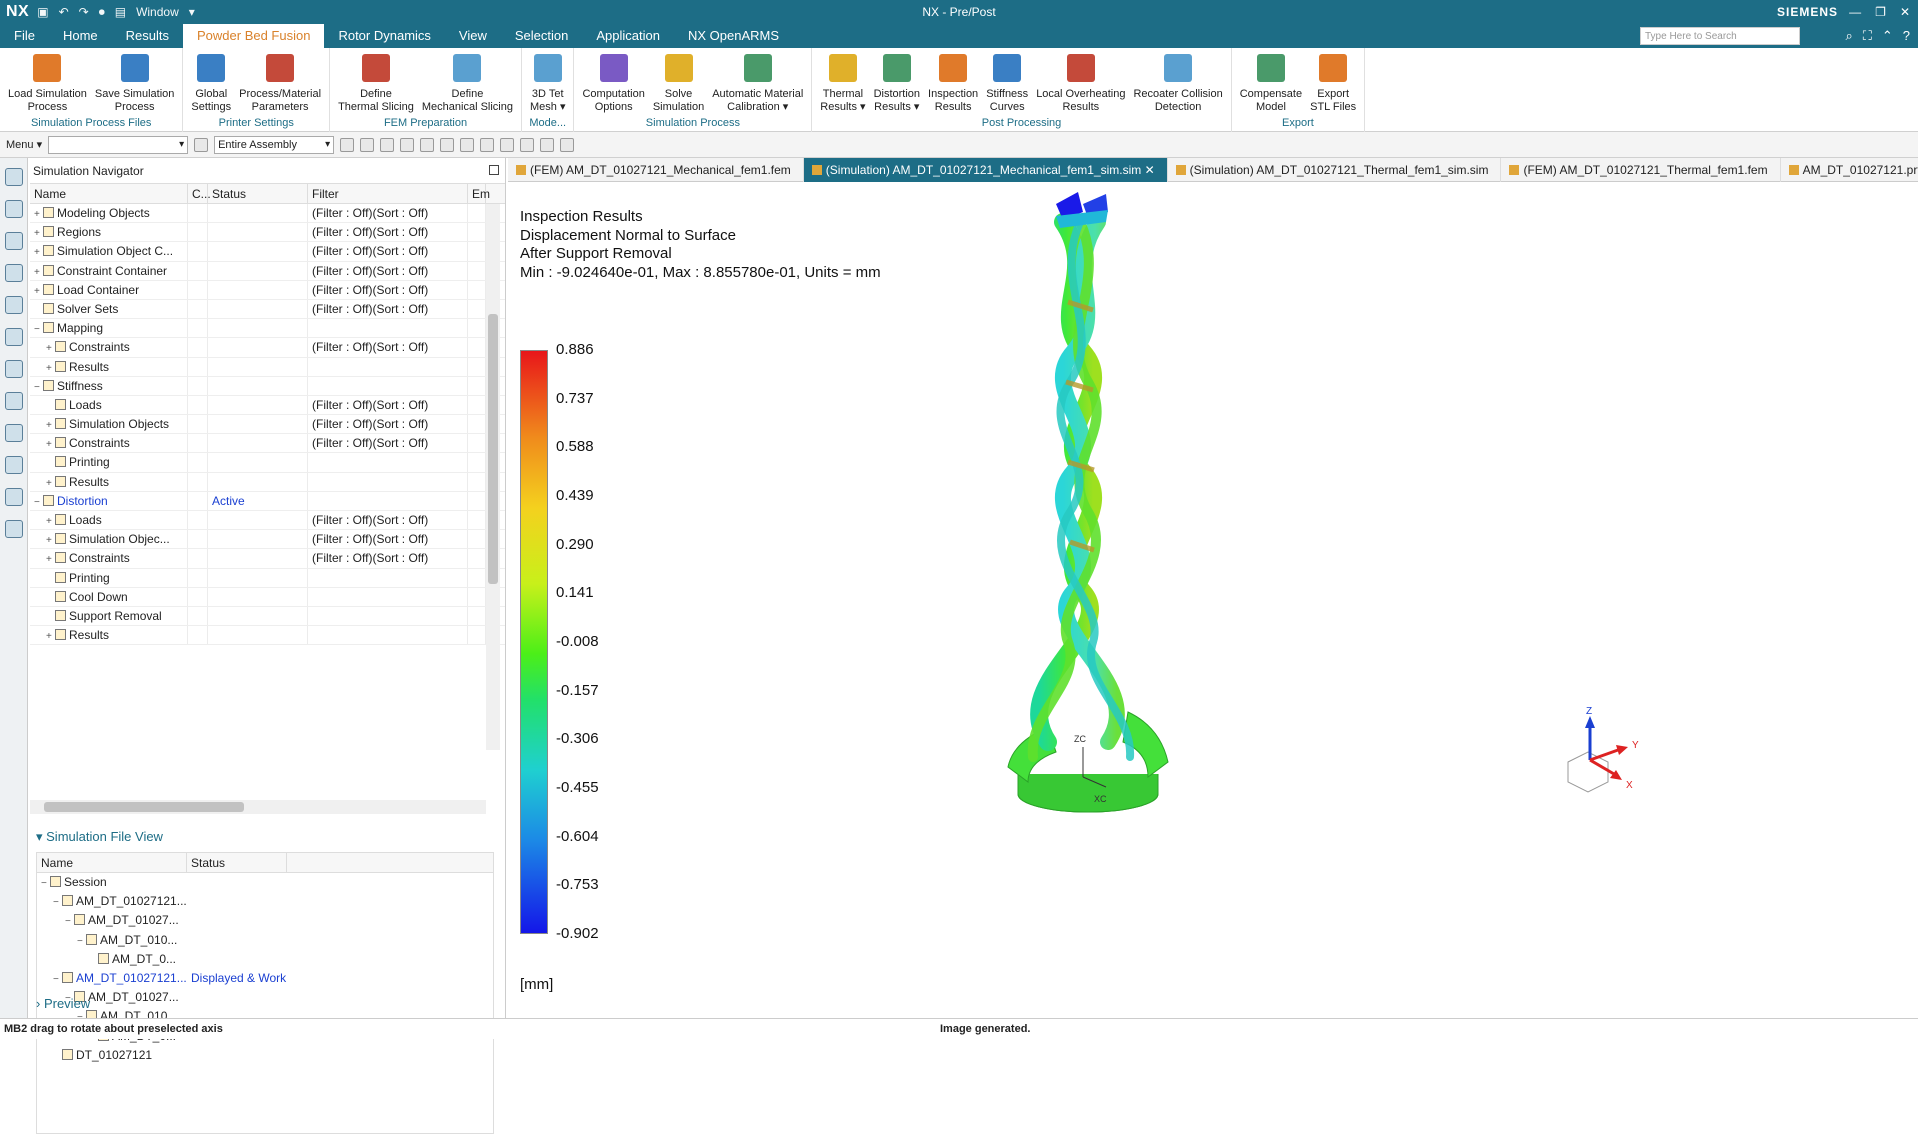 The height and width of the screenshot is (1134, 1918). I want to click on file-view-title: ▾ Simulation File View, so click(268, 837).